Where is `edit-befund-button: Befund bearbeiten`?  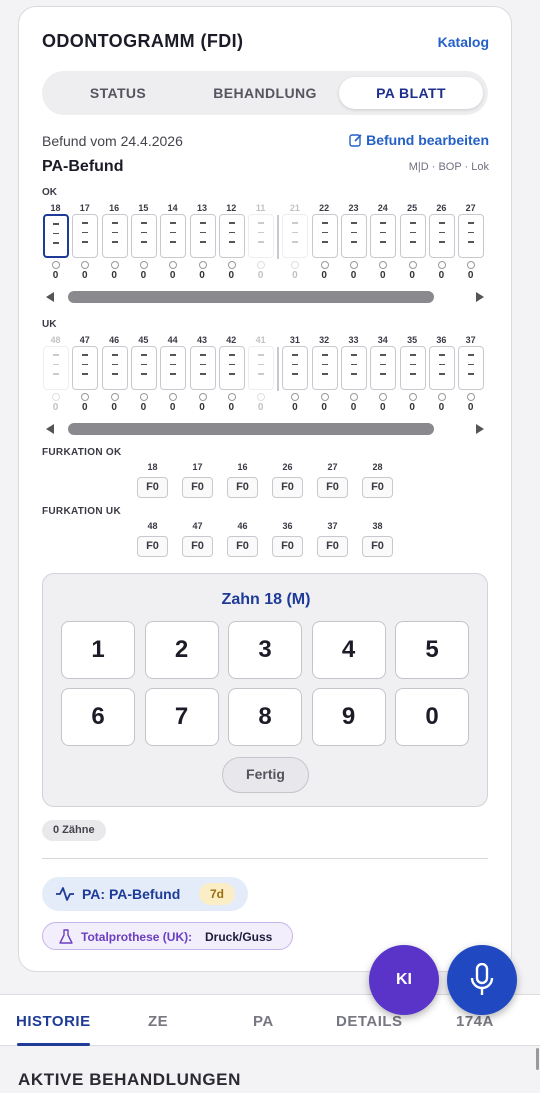 edit-befund-button: Befund bearbeiten is located at coordinates (419, 140).